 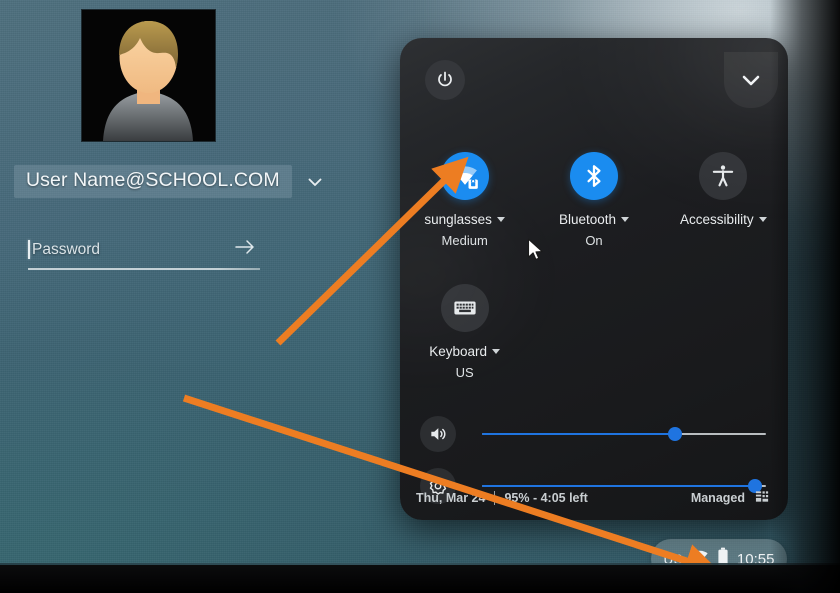 I want to click on pod-network-sub: Medium, so click(x=464, y=240).